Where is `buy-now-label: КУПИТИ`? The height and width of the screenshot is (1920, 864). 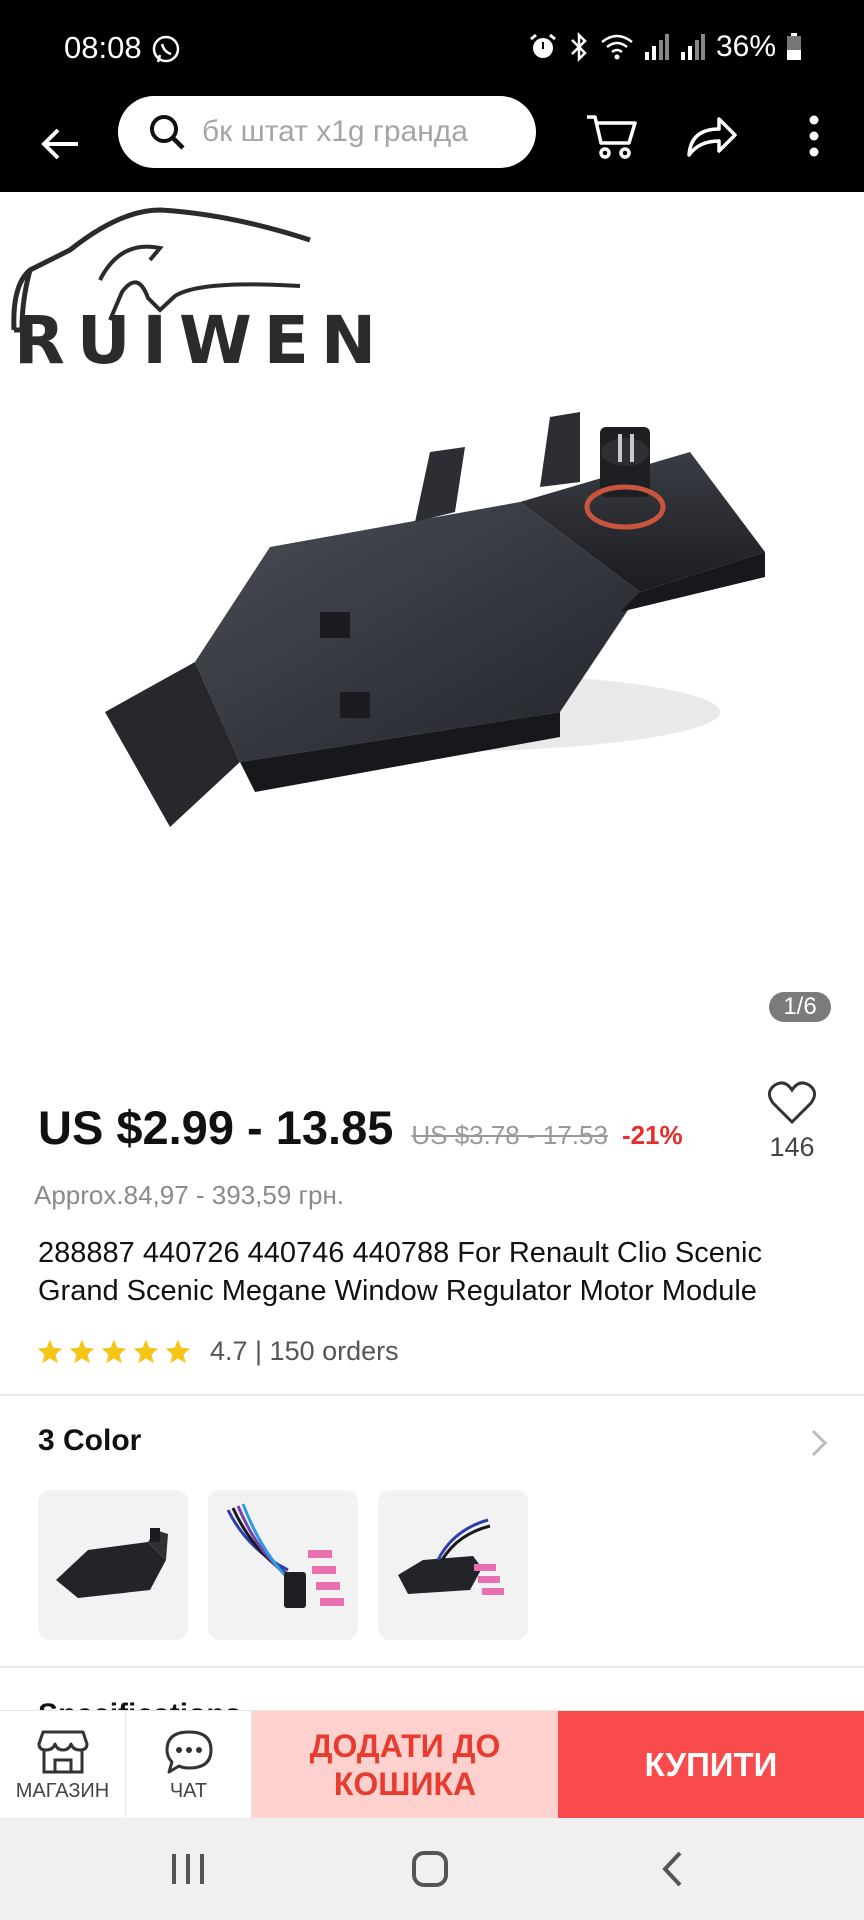
buy-now-label: КУПИТИ is located at coordinates (711, 1764).